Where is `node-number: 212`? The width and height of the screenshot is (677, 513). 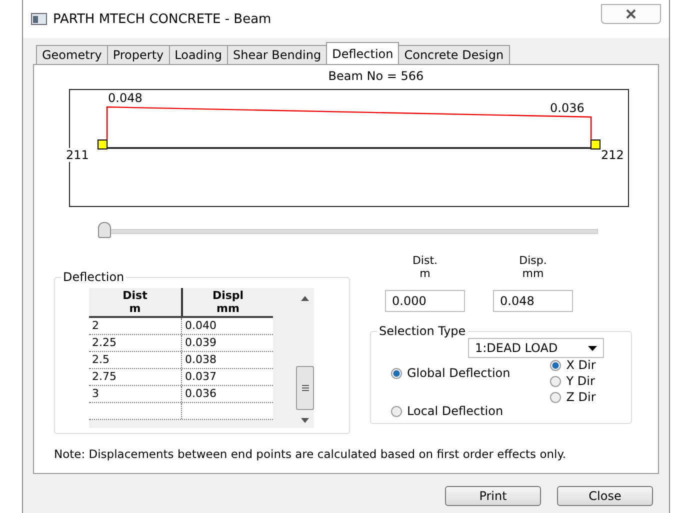
node-number: 212 is located at coordinates (612, 155).